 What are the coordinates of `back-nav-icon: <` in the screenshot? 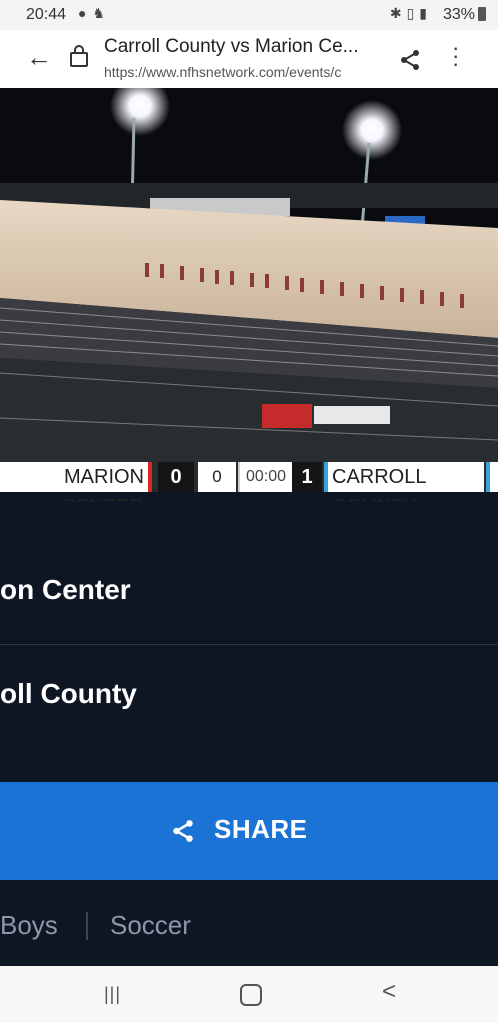 It's located at (389, 992).